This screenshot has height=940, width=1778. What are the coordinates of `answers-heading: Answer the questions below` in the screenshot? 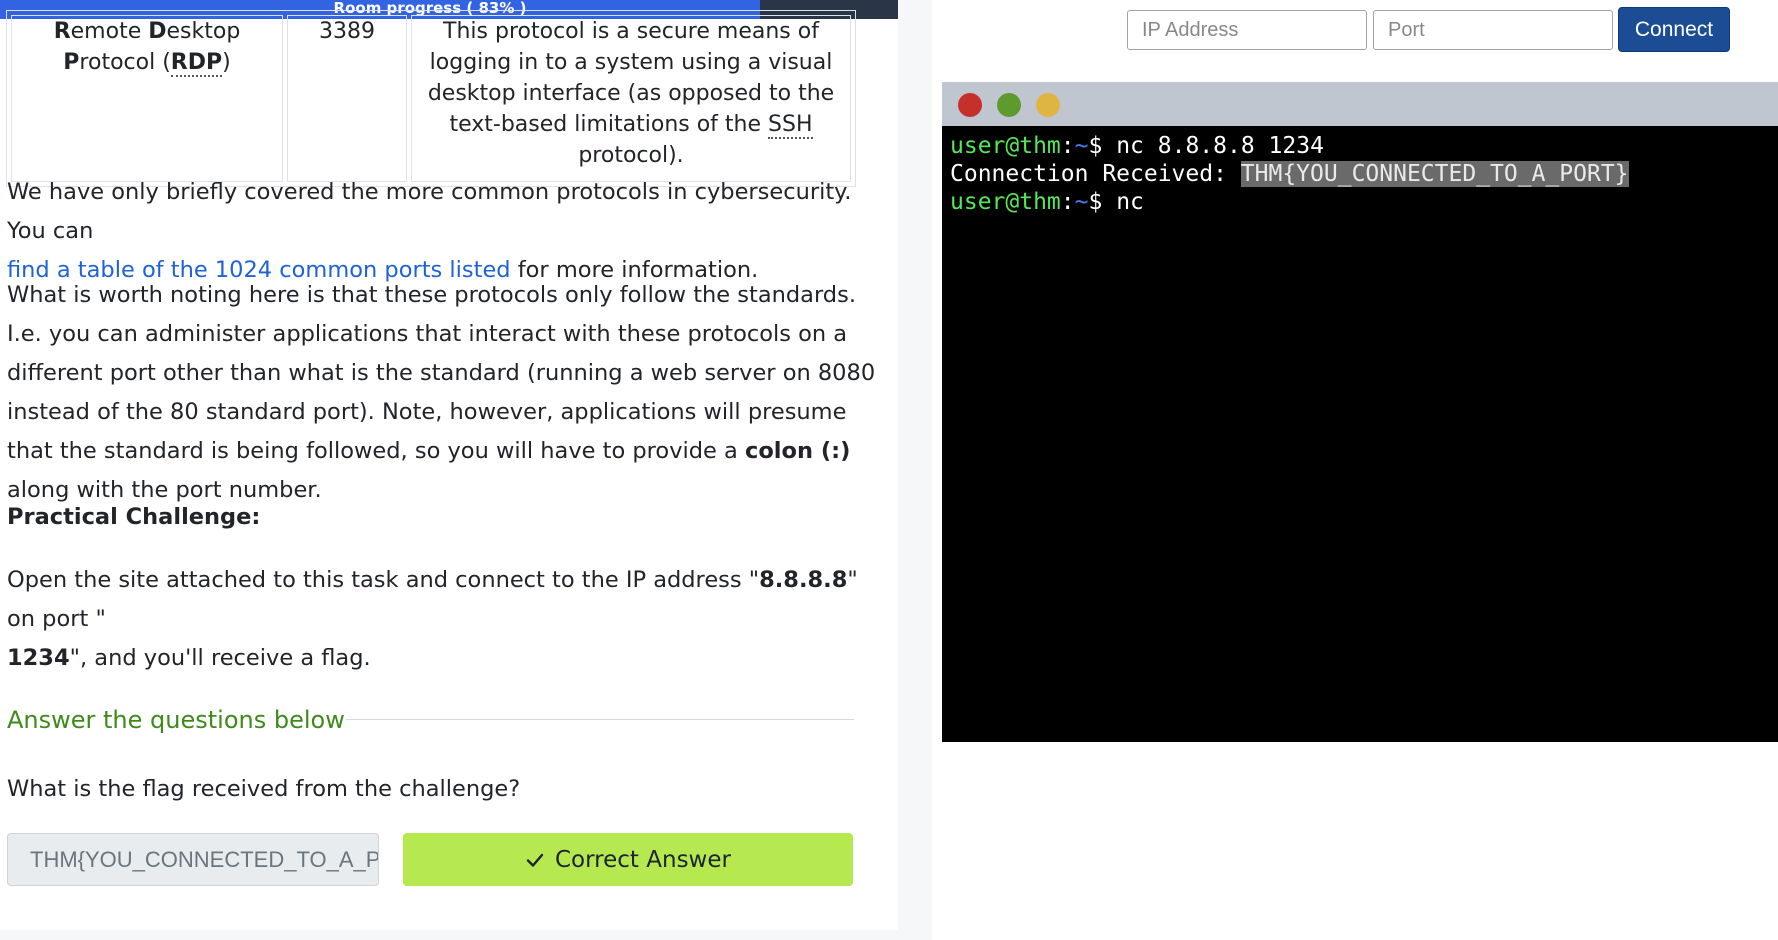 It's located at (176, 720).